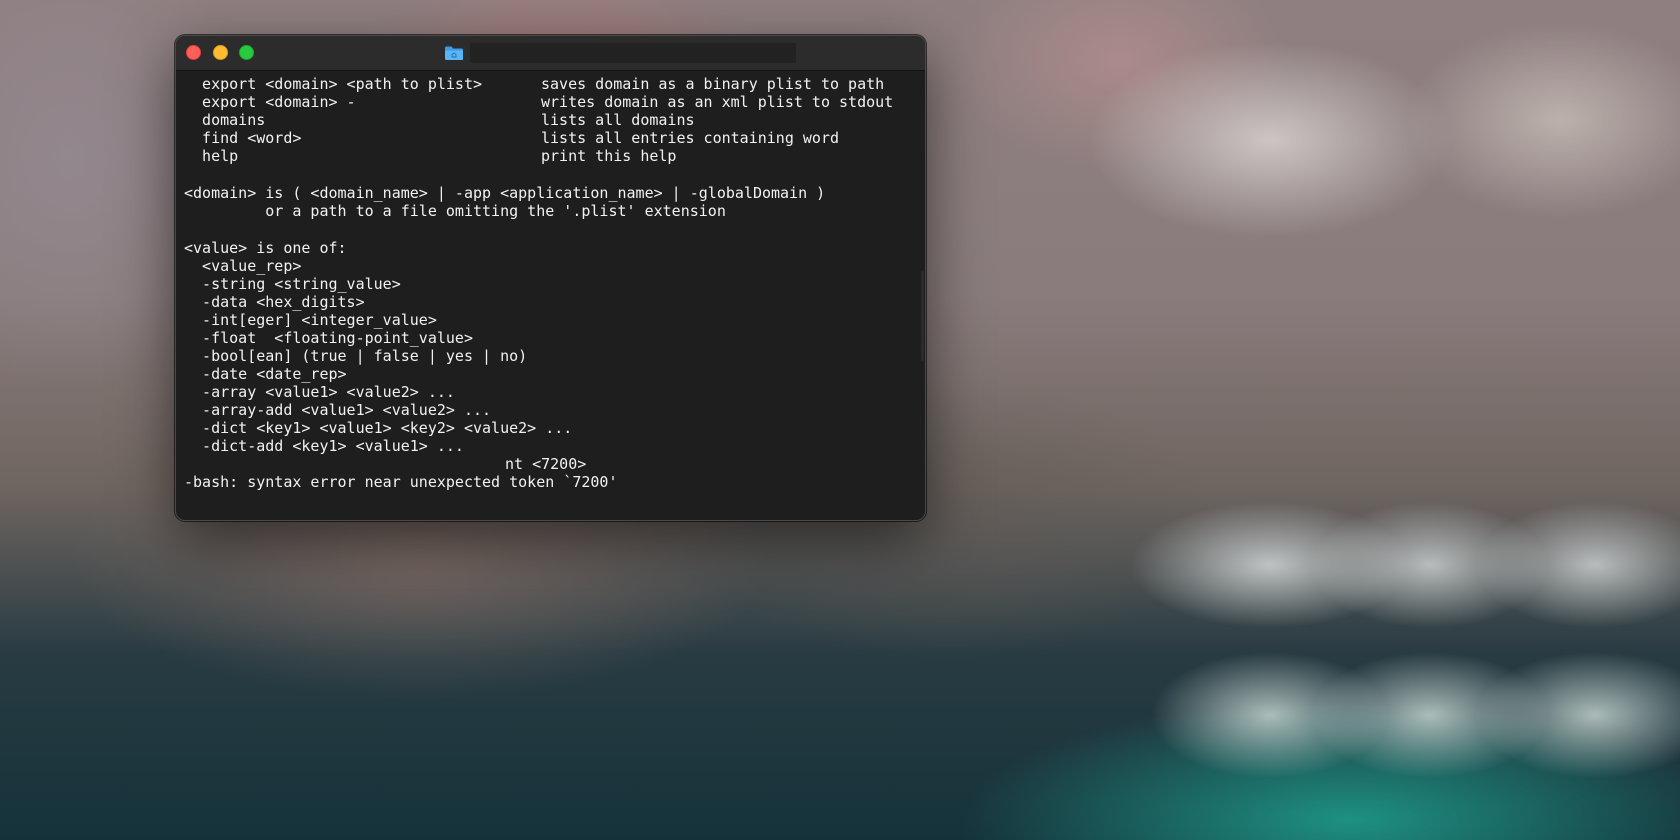 The width and height of the screenshot is (1680, 840). What do you see at coordinates (690, 138) in the screenshot?
I see `help-line-description: lists all entries containing word` at bounding box center [690, 138].